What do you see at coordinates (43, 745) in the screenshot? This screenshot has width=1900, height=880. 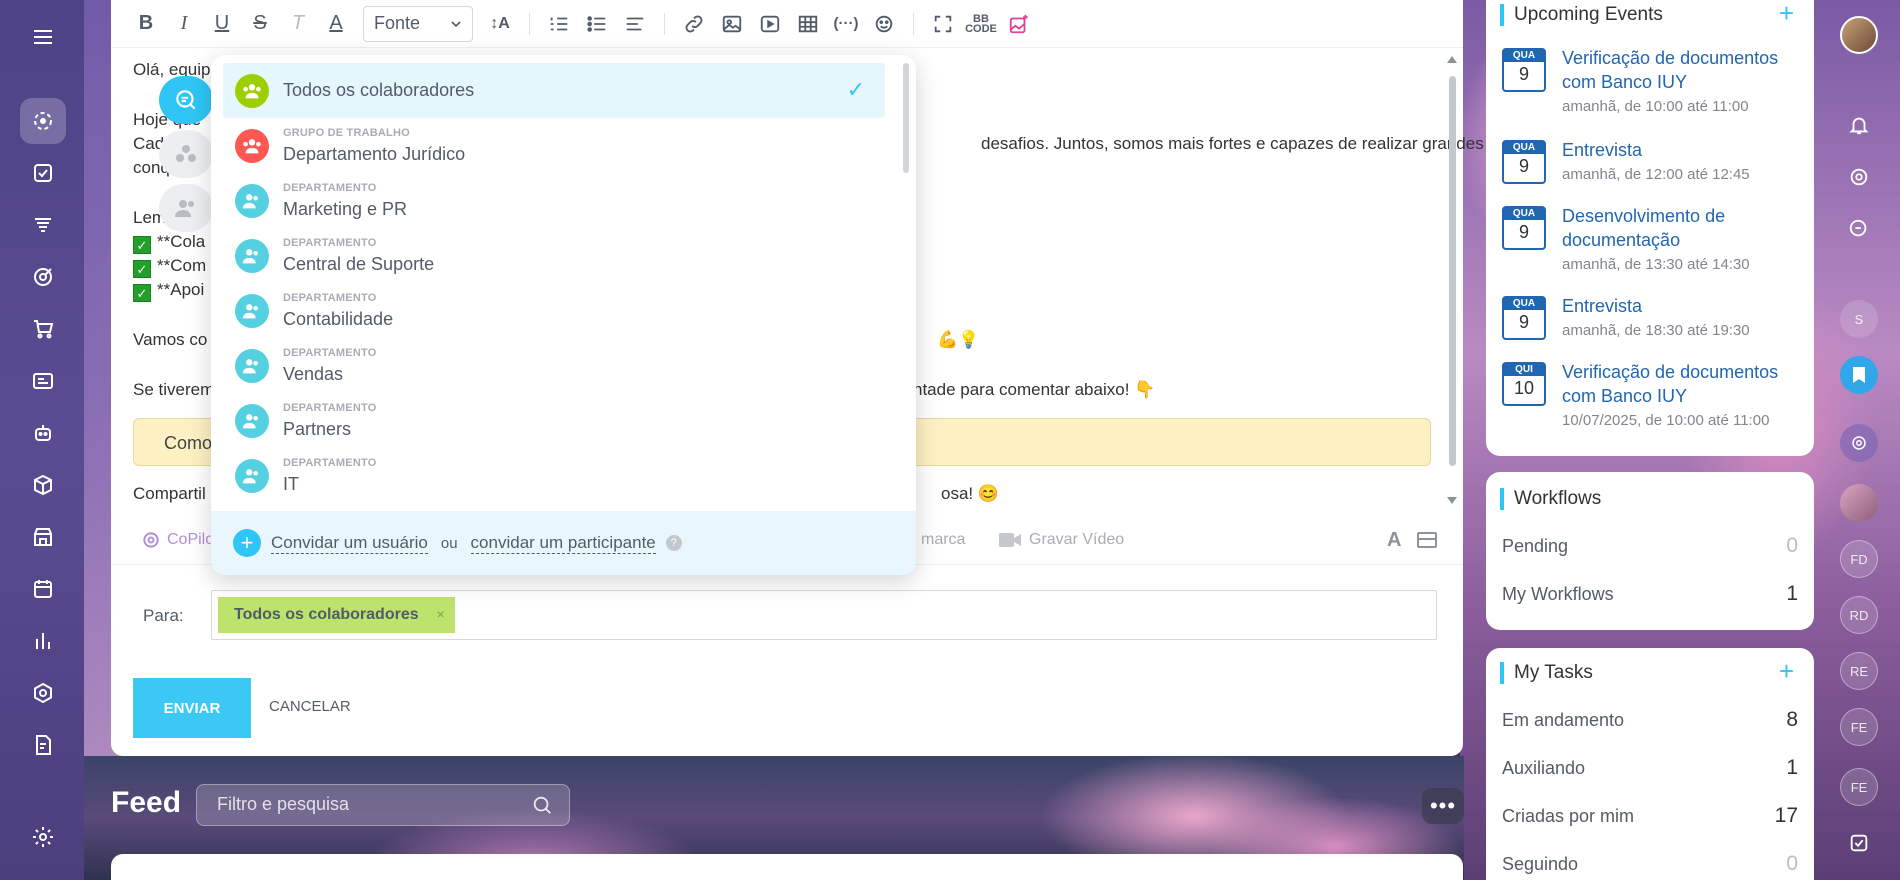 I see `document-nav-icon` at bounding box center [43, 745].